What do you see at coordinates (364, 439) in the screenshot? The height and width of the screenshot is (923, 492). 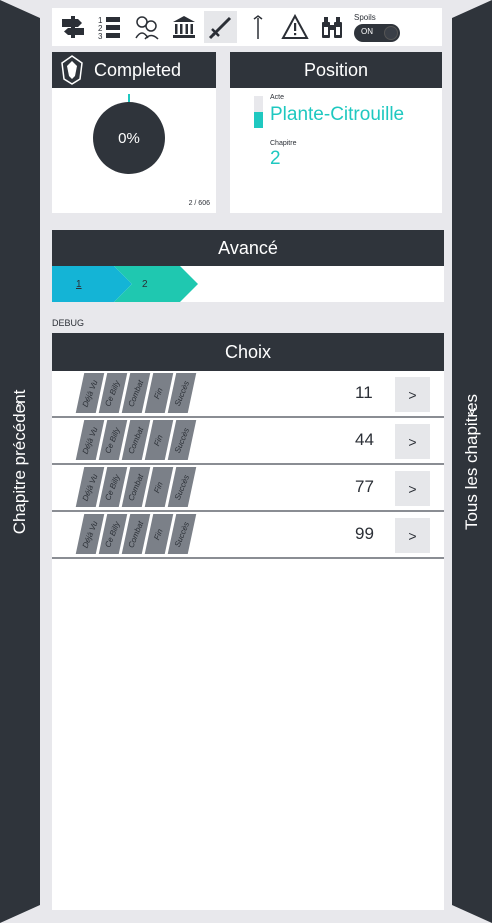 I see `choice-value: 44` at bounding box center [364, 439].